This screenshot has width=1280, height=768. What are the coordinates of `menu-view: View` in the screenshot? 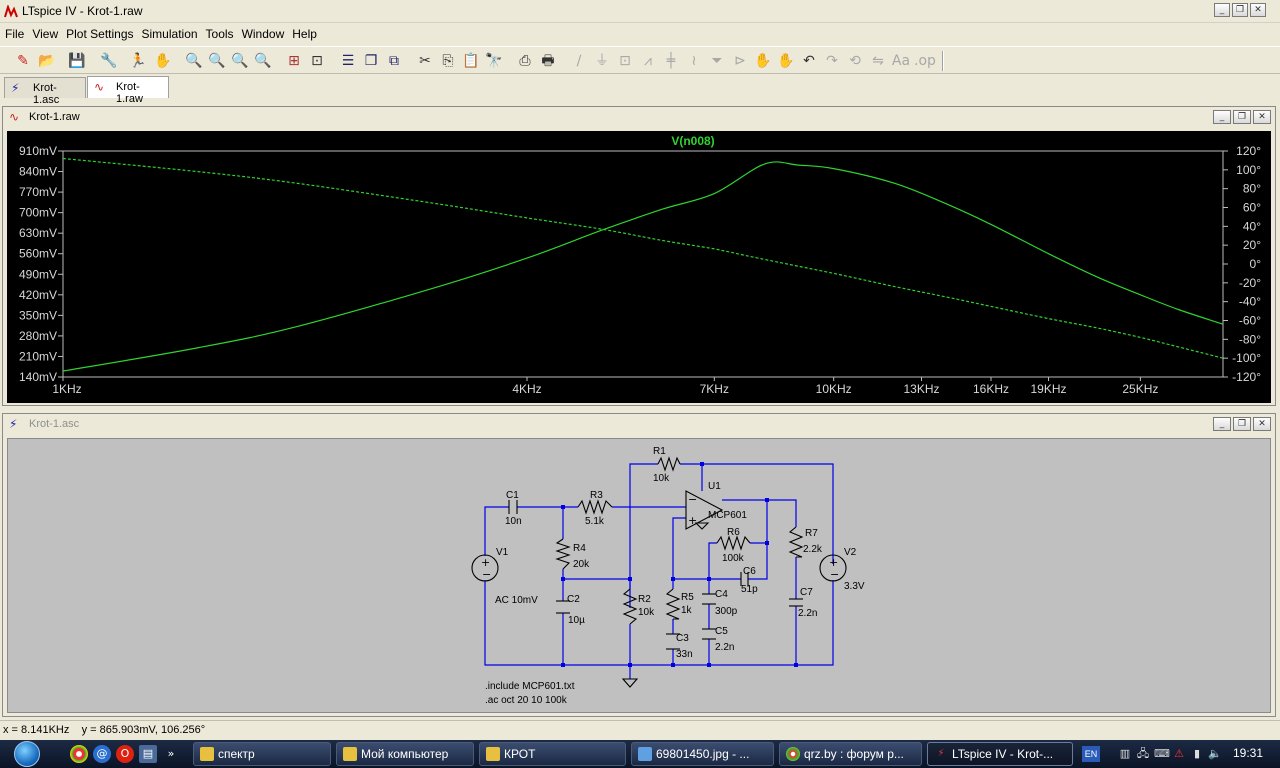 It's located at (48, 34).